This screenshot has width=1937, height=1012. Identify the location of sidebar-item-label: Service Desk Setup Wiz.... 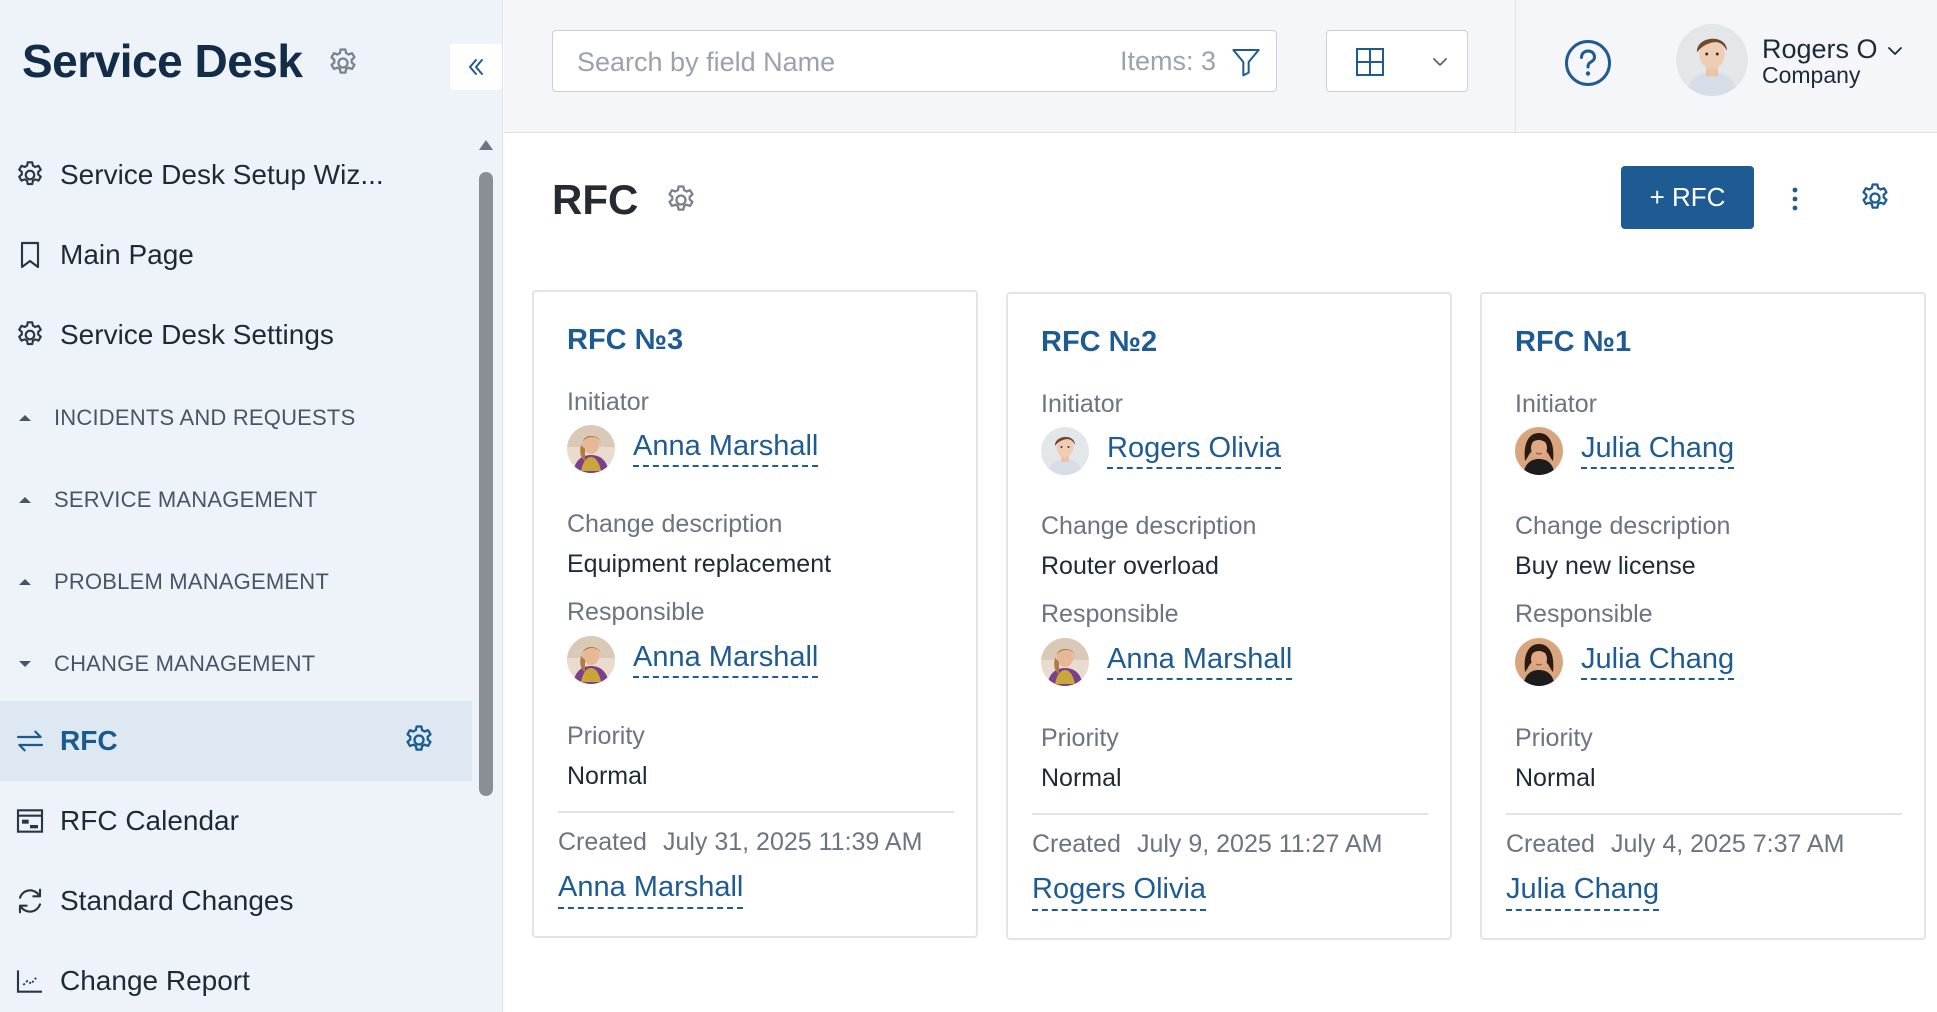
(222, 174).